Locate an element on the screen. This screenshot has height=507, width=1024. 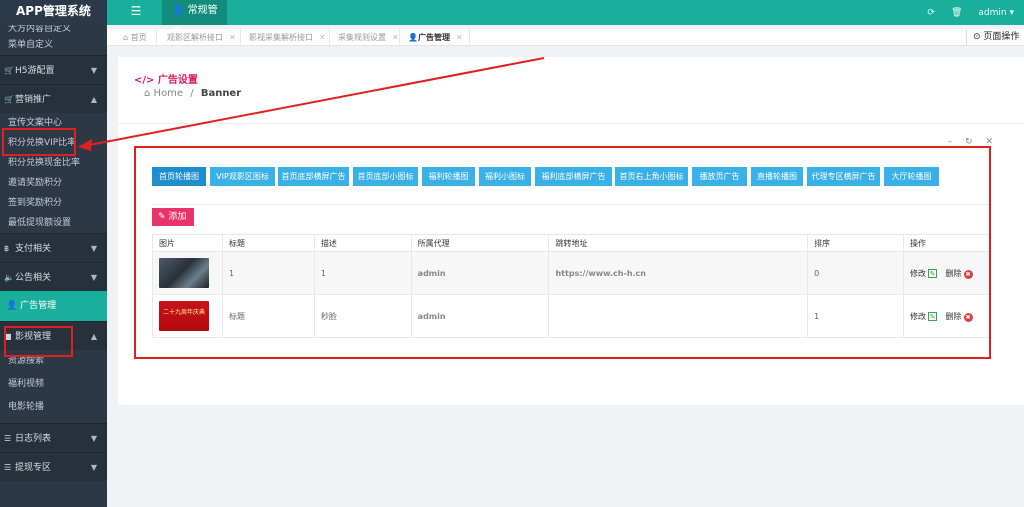
sidebar-group-label: H5游配置 is located at coordinates (35, 71).